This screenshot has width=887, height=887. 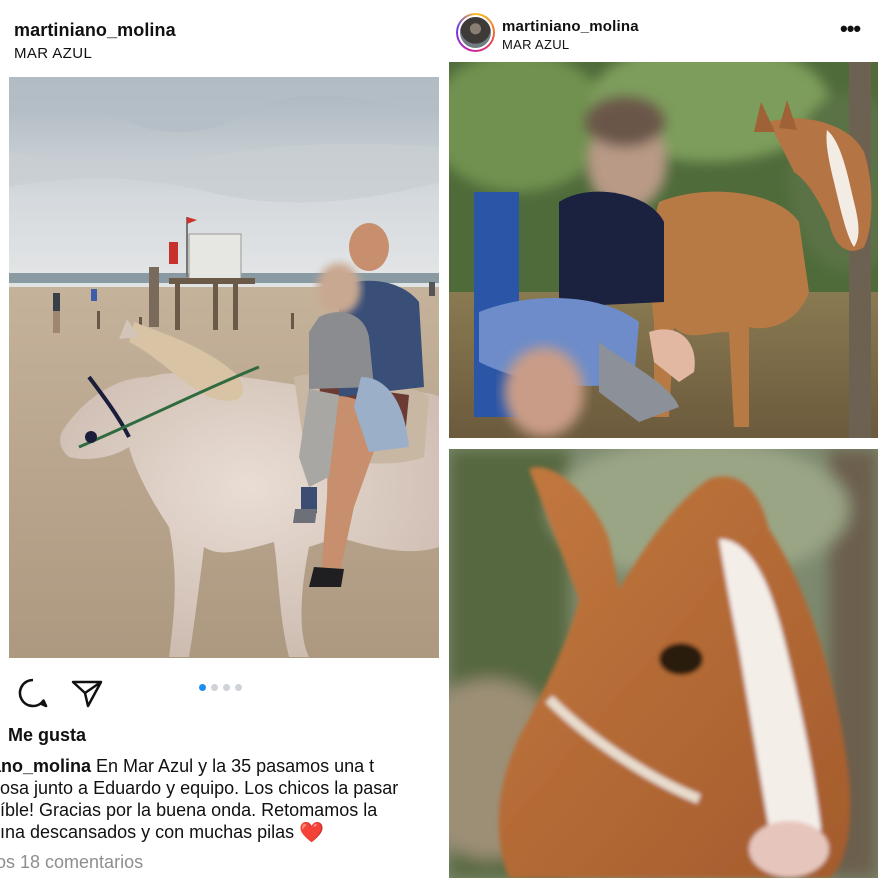 I want to click on avatar, so click(x=475, y=32).